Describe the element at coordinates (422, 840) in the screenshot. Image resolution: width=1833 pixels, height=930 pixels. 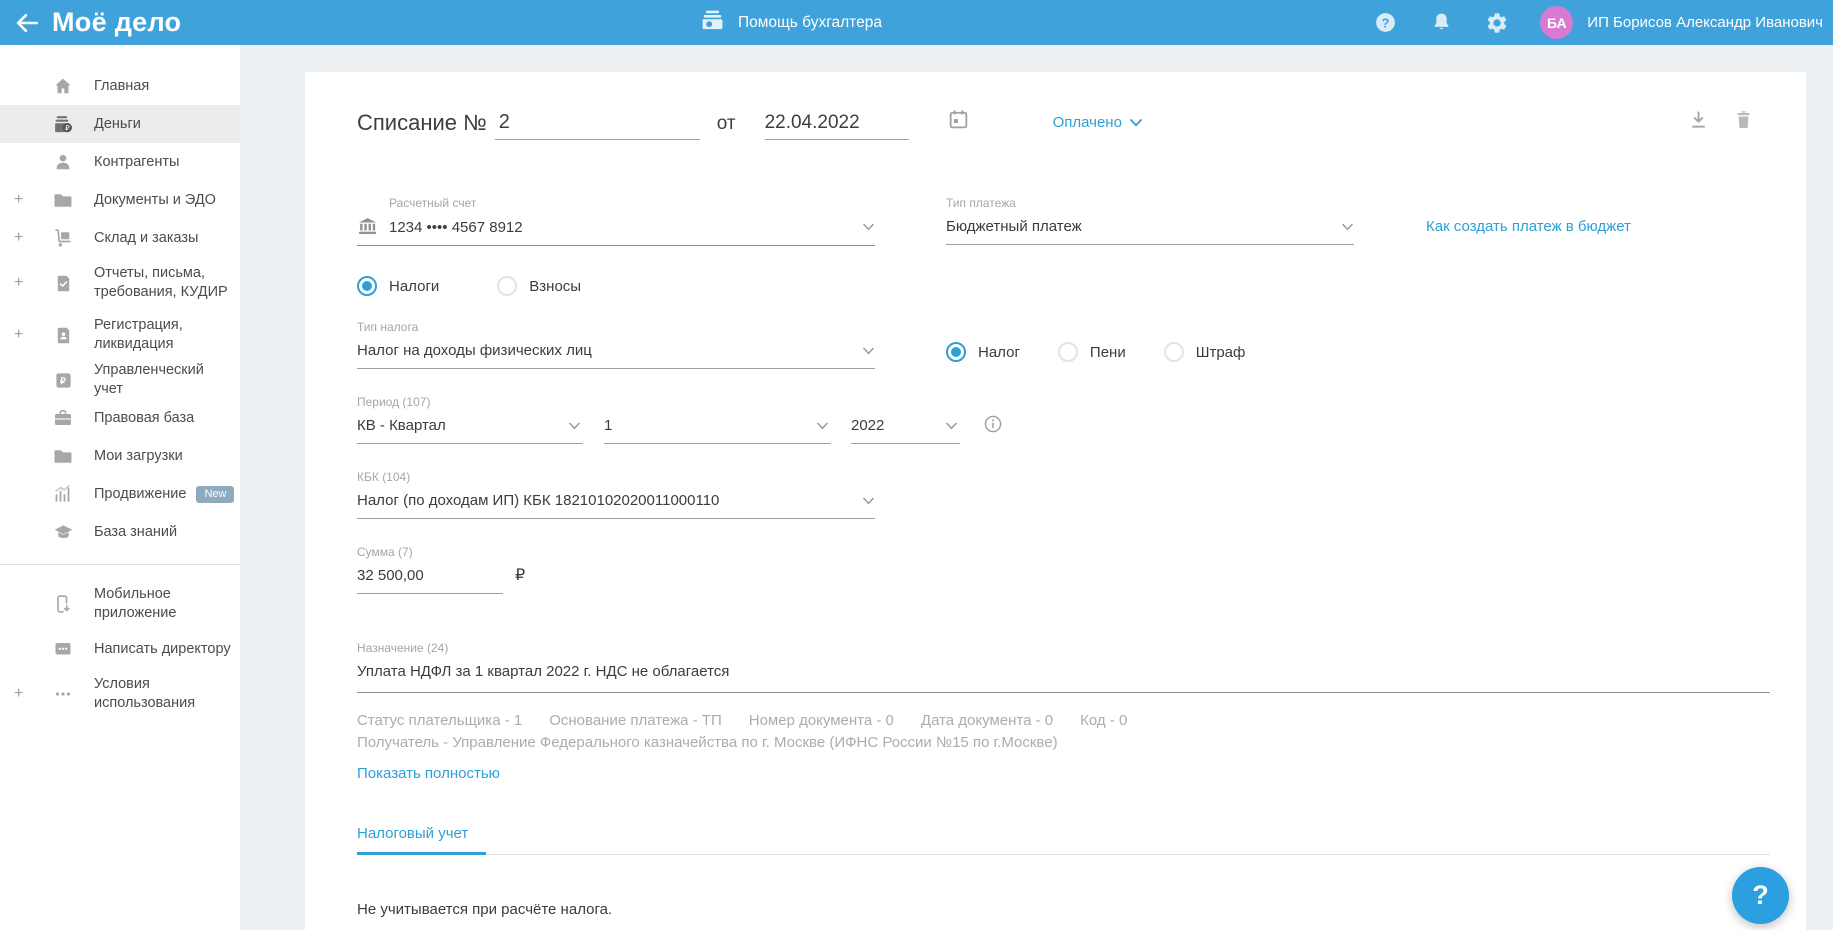
I see `tab-tax-accounting: Налоговый учет` at that location.